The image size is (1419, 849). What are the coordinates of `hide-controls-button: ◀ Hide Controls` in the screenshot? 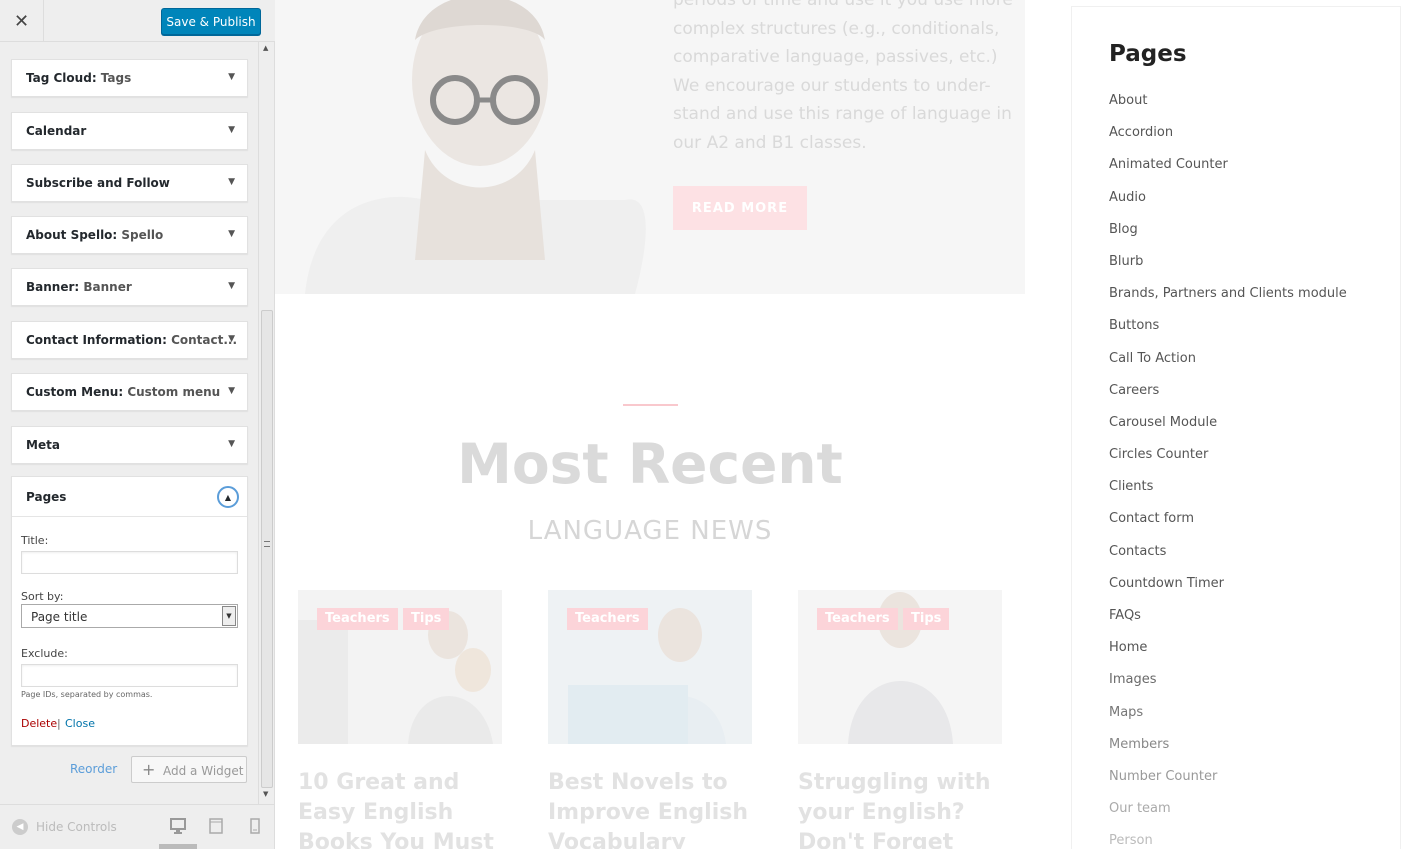 It's located at (64, 827).